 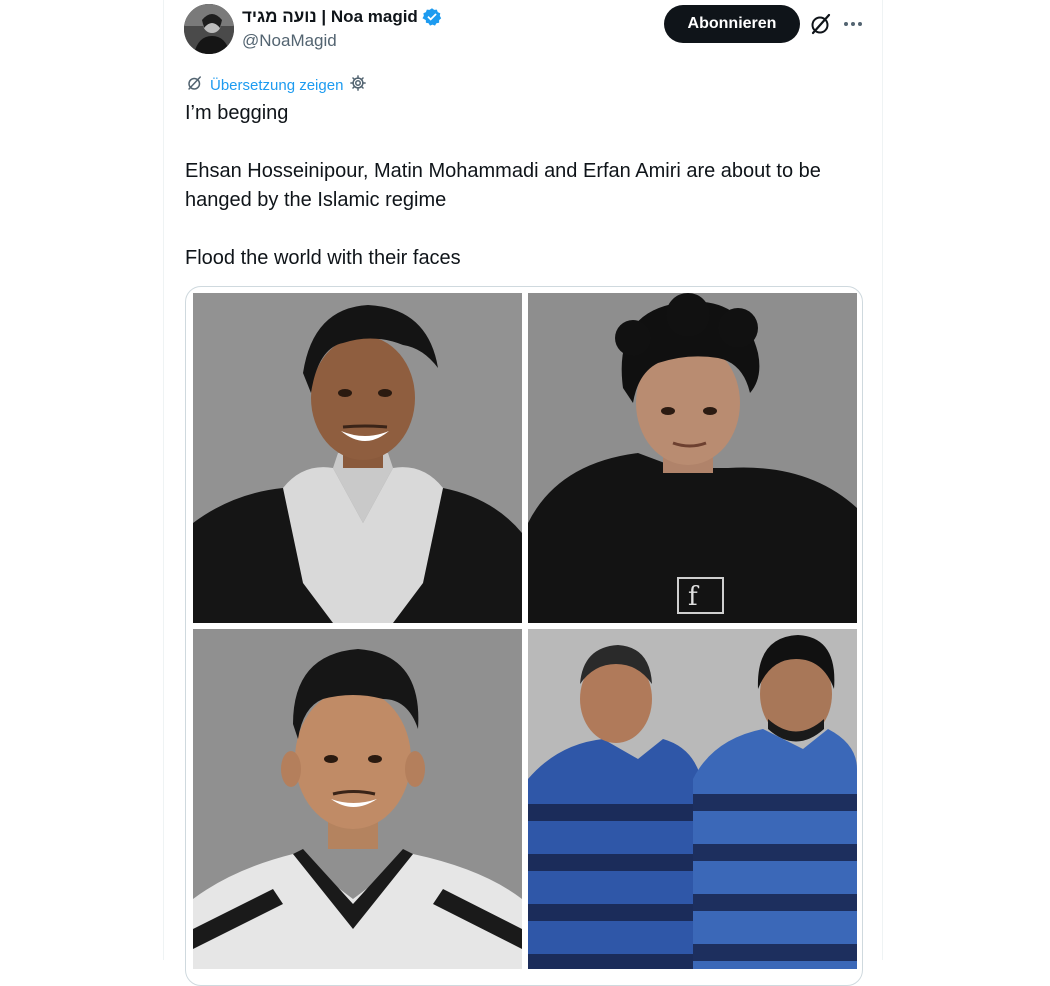 What do you see at coordinates (237, 113) in the screenshot?
I see `tweet-paragraph: I’m begging` at bounding box center [237, 113].